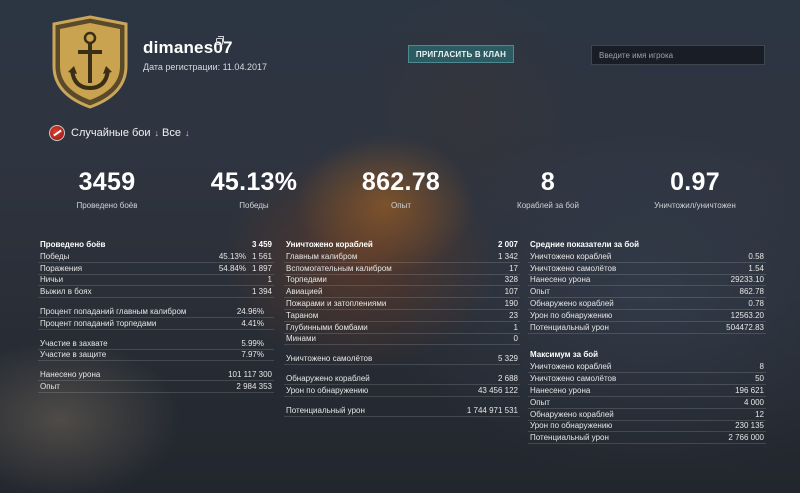  Describe the element at coordinates (205, 67) in the screenshot. I see `registration-date: Дата регистрации: 11.04.2017` at that location.